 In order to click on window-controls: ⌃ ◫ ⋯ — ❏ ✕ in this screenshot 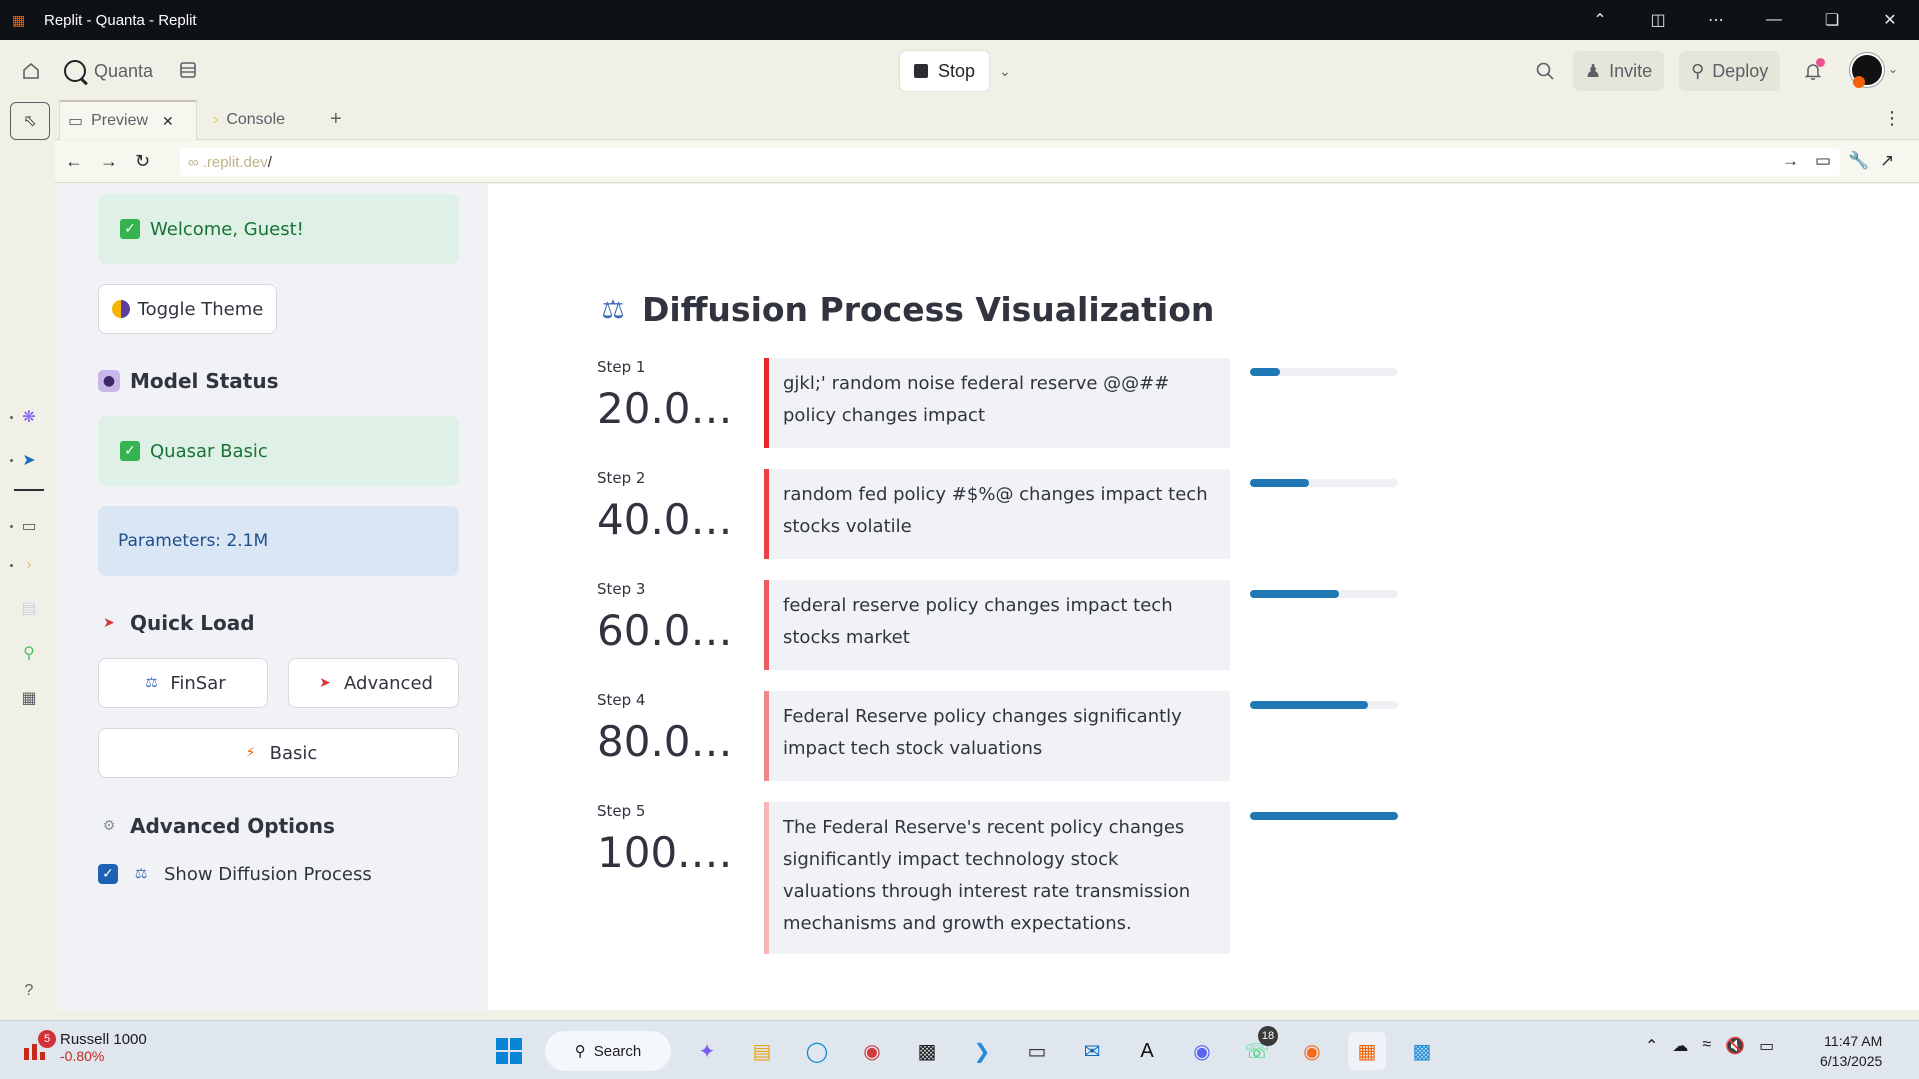, I will do `click(1745, 20)`.